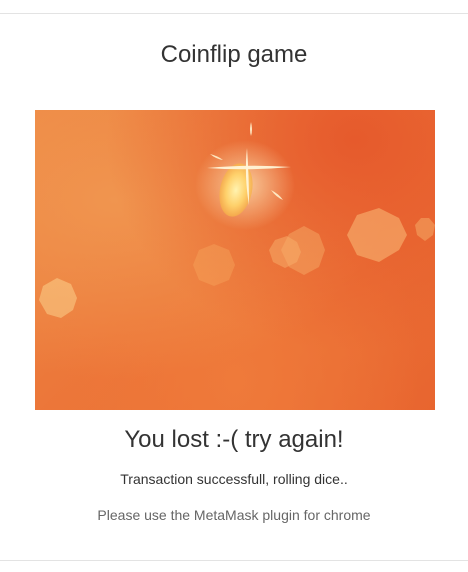 This screenshot has width=468, height=572. What do you see at coordinates (234, 479) in the screenshot?
I see `transaction-status: Transaction successfull, rolling dice..` at bounding box center [234, 479].